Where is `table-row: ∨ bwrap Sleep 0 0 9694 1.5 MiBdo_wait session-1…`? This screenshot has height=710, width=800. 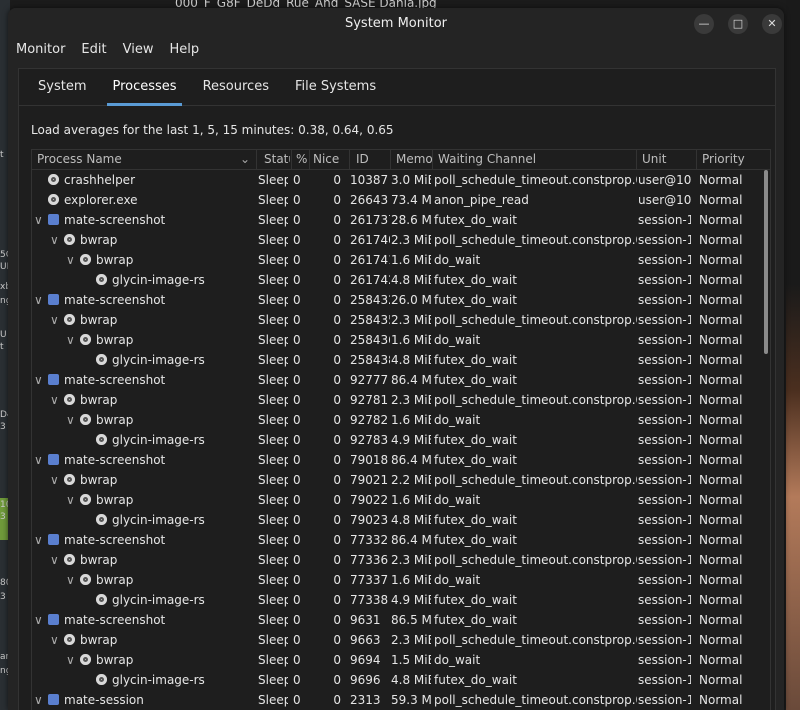 table-row: ∨ bwrap Sleep 0 0 9694 1.5 MiBdo_wait session-1… is located at coordinates (401, 660).